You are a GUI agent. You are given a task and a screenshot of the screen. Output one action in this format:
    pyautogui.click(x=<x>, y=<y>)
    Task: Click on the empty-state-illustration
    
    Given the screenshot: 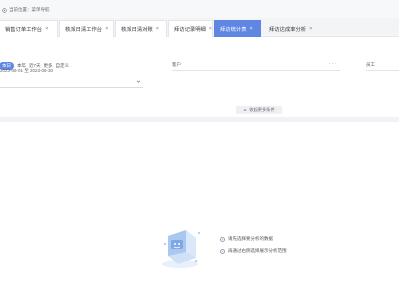 What is the action you would take?
    pyautogui.click(x=181, y=249)
    